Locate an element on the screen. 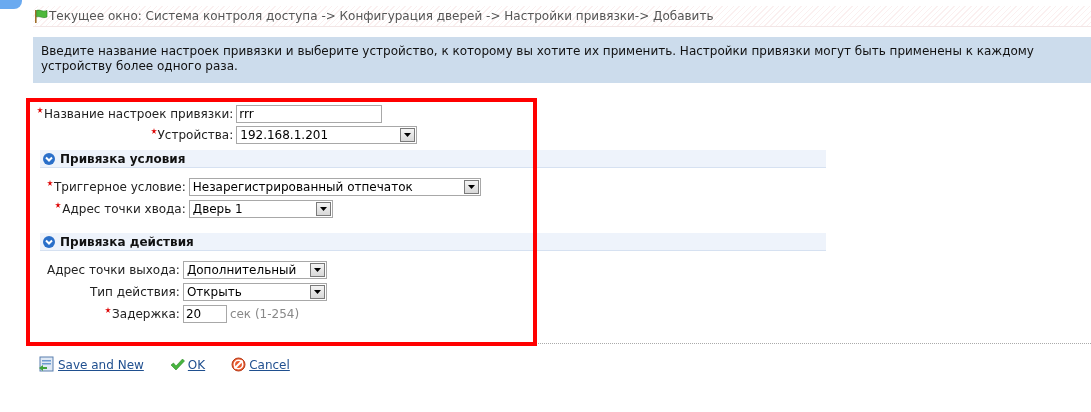 Image resolution: width=1091 pixels, height=412 pixels. cancel-icon is located at coordinates (239, 364).